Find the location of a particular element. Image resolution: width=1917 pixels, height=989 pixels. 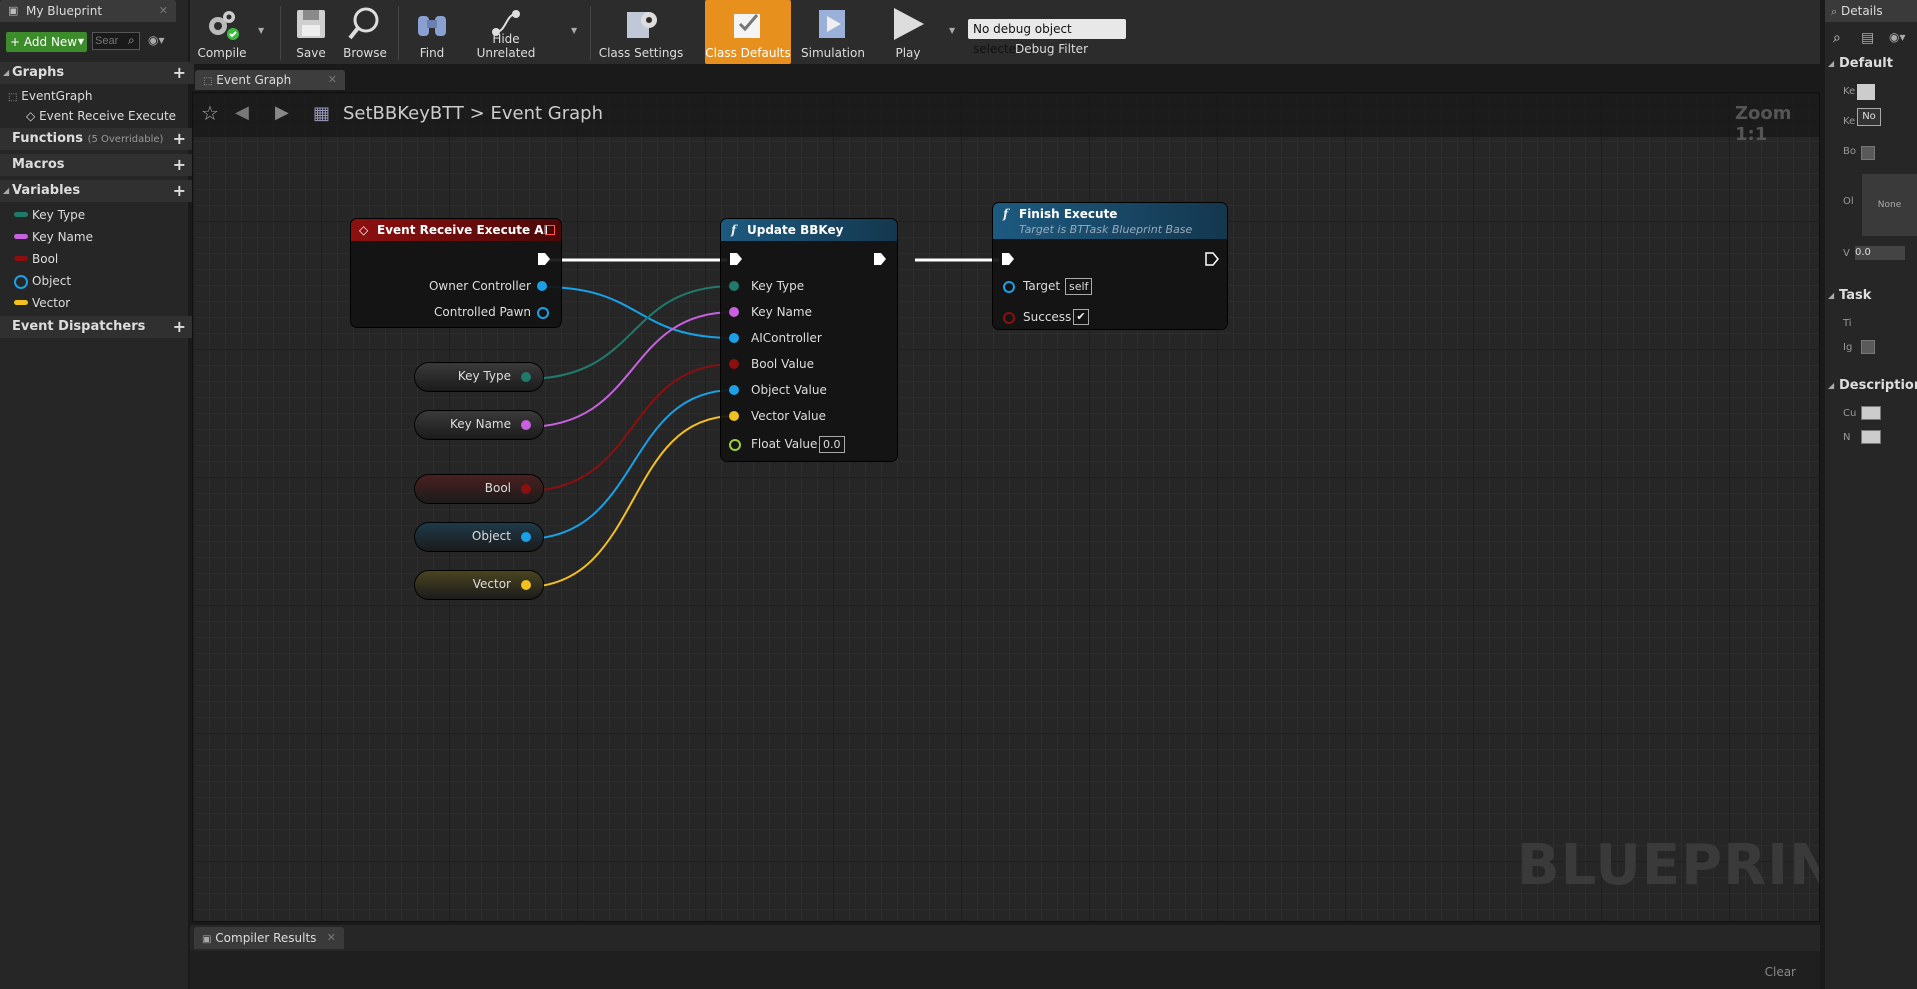

details-section-task: ◢ Task is located at coordinates (1871, 296).